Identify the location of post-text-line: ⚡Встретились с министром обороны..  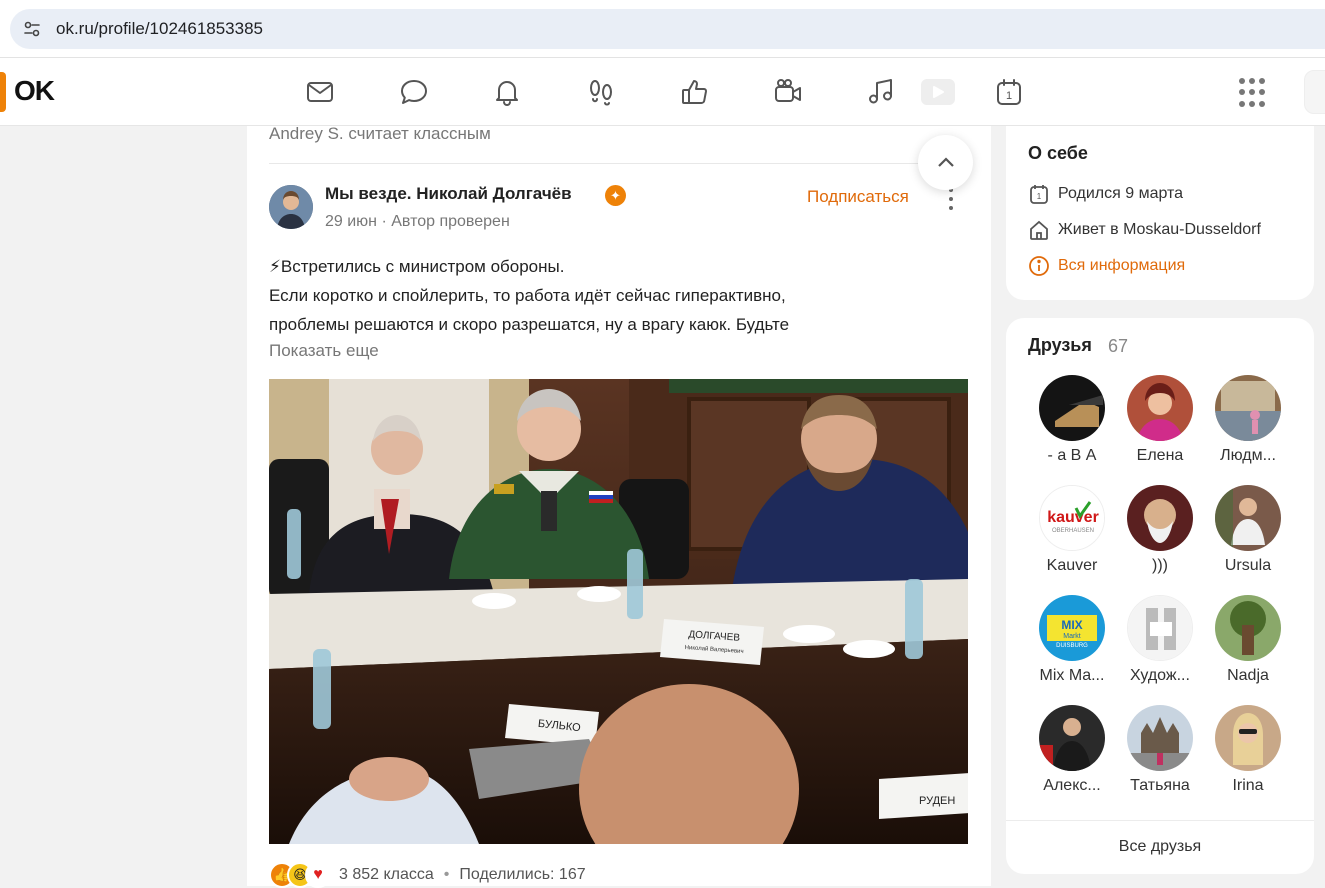
(417, 266).